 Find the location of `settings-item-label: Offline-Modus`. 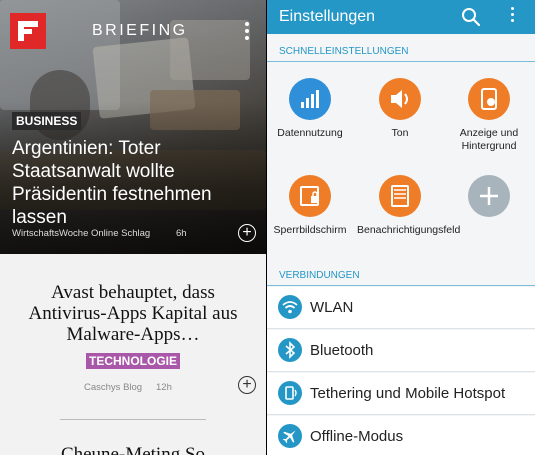

settings-item-label: Offline-Modus is located at coordinates (357, 436).